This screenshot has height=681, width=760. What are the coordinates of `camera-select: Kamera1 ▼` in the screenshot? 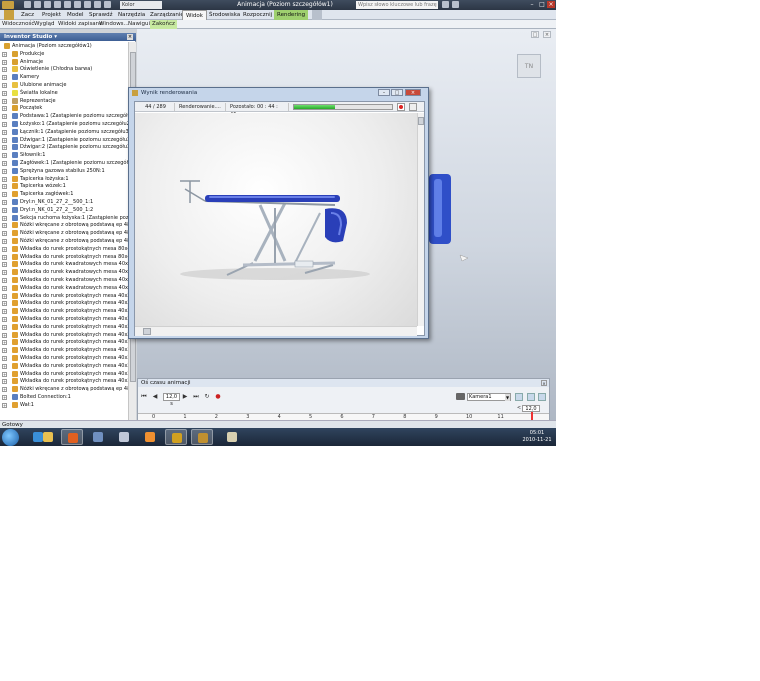 It's located at (489, 397).